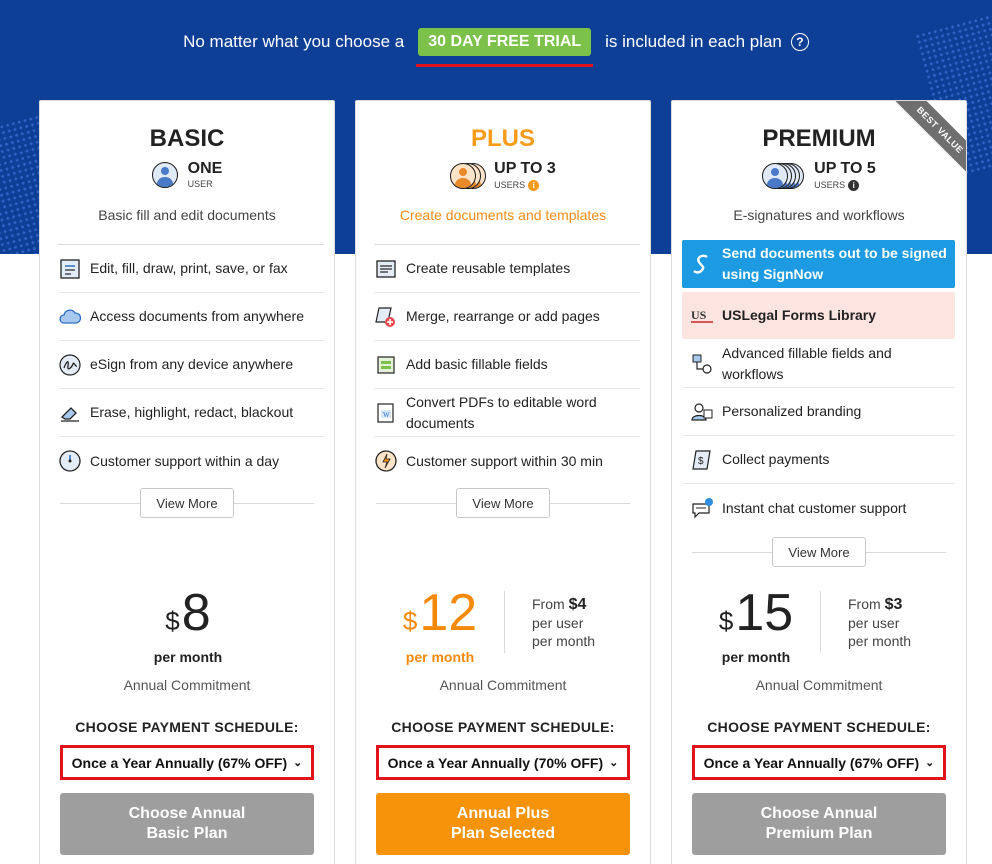 The width and height of the screenshot is (992, 864). I want to click on feature-text: Collect payments, so click(776, 459).